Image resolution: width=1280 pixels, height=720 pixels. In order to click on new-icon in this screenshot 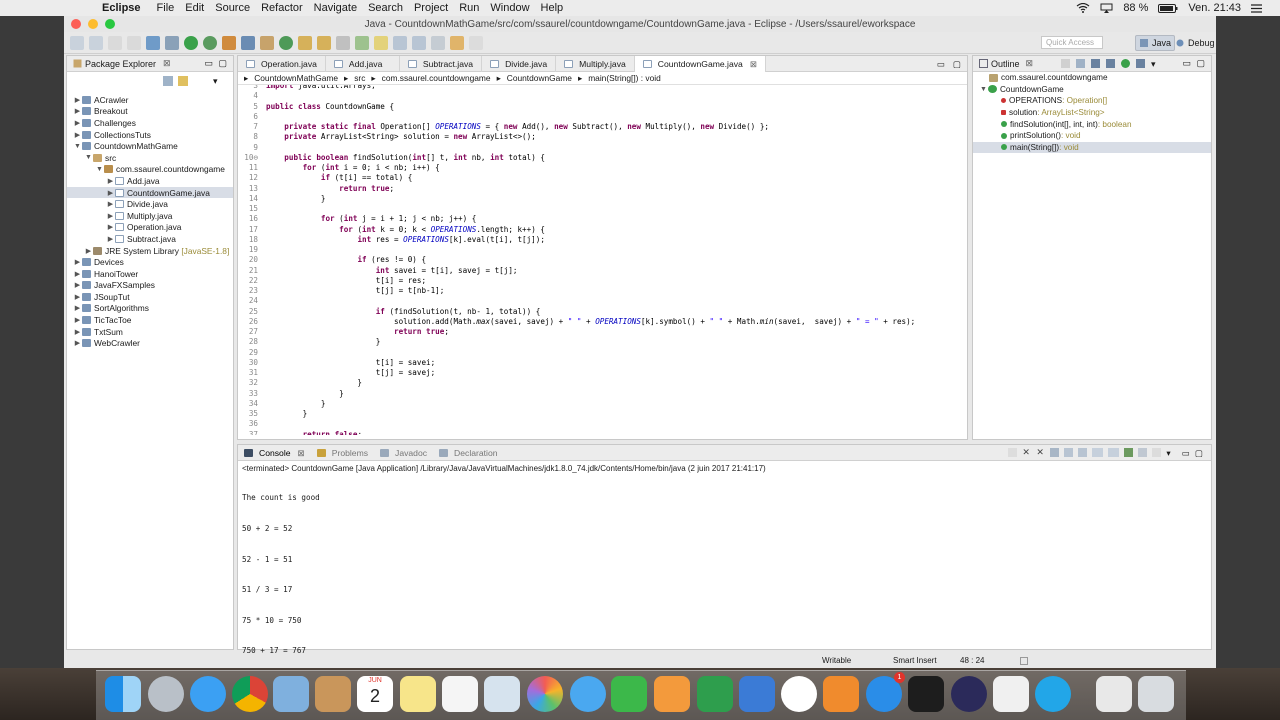, I will do `click(77, 42)`.